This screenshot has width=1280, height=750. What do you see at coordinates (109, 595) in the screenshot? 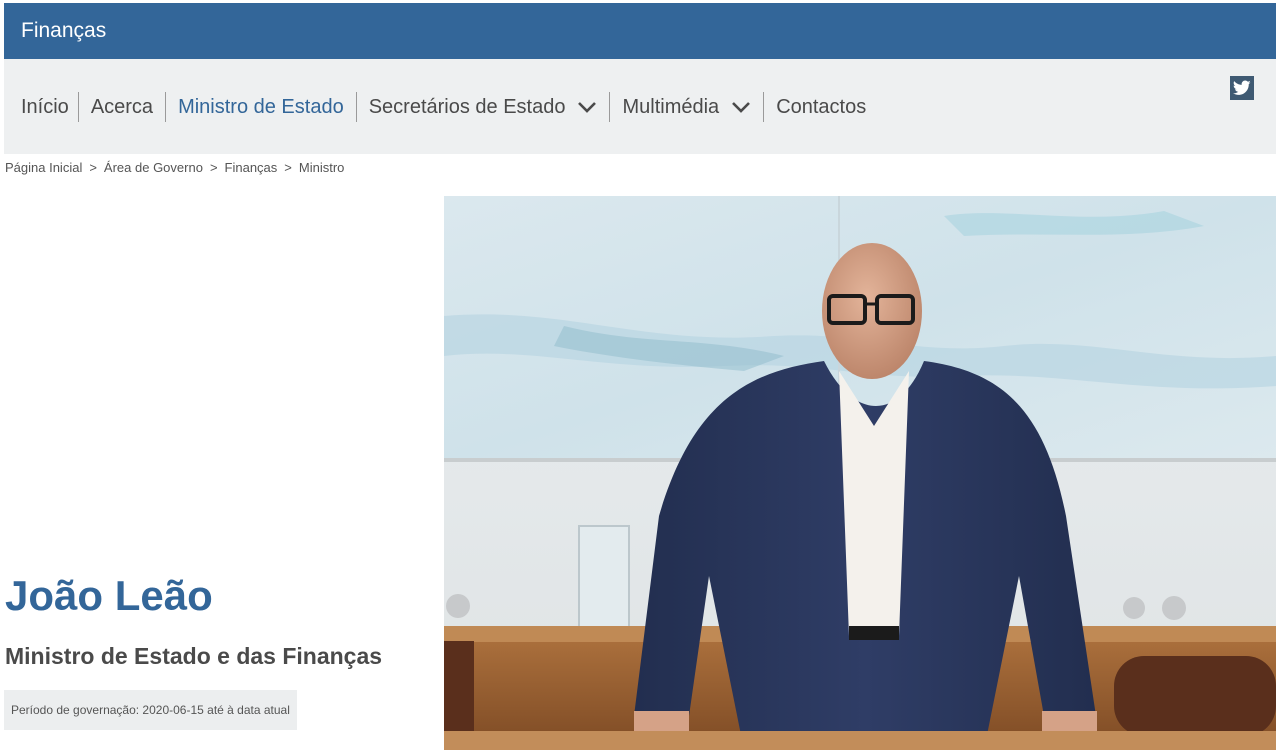
I see `page-title: João Leão` at bounding box center [109, 595].